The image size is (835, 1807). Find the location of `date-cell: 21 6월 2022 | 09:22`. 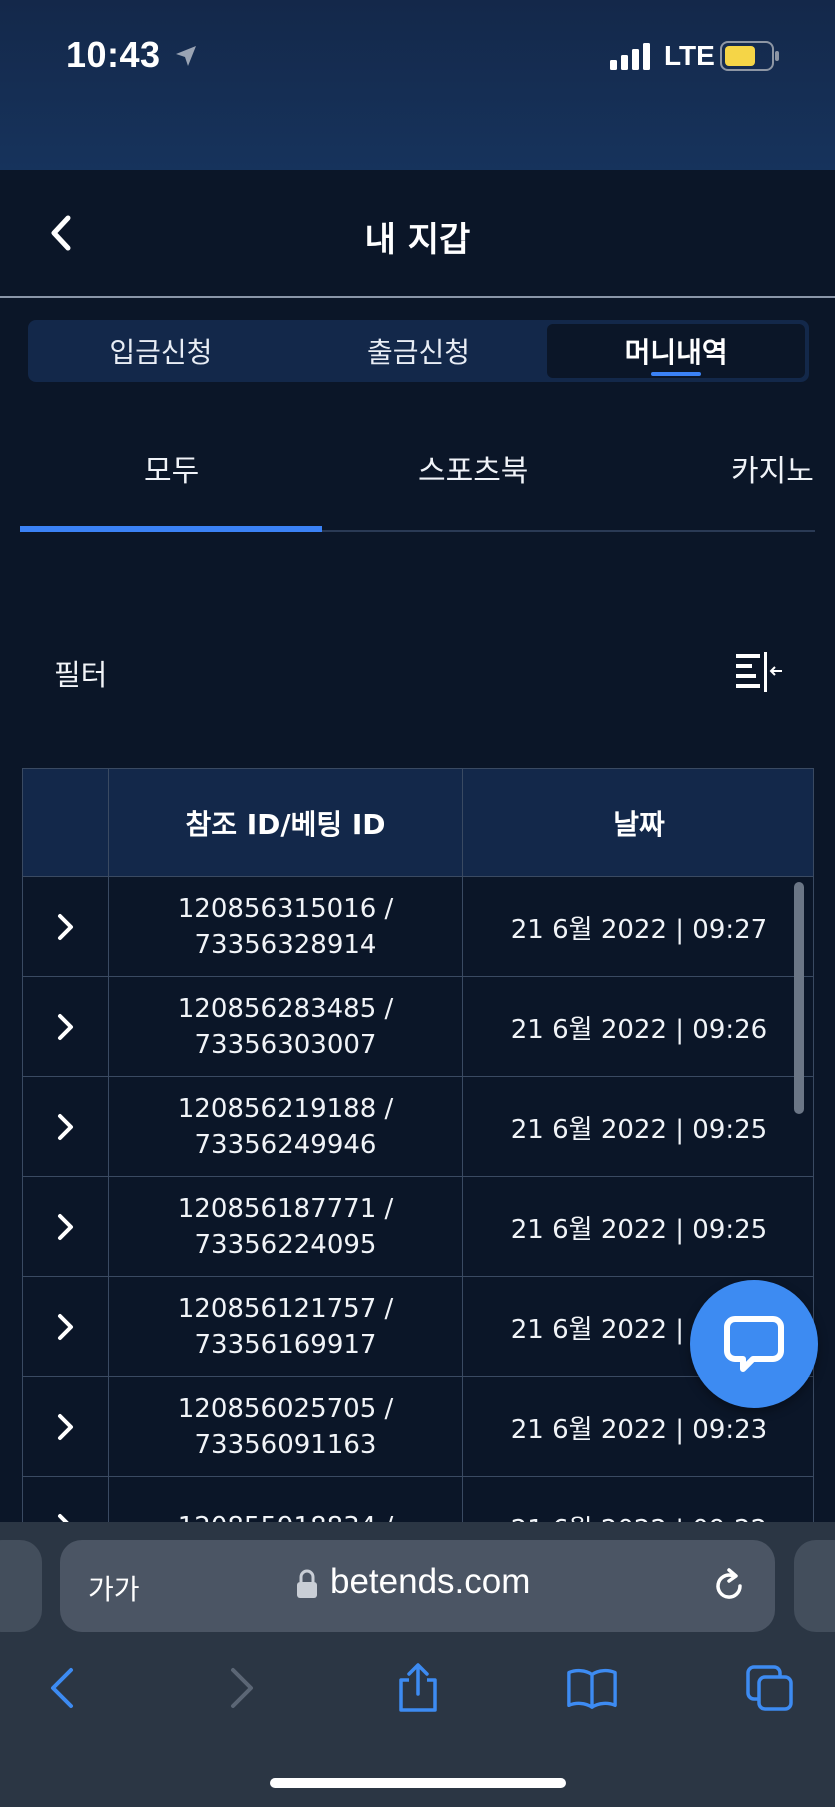

date-cell: 21 6월 2022 | 09:22 is located at coordinates (638, 1500).